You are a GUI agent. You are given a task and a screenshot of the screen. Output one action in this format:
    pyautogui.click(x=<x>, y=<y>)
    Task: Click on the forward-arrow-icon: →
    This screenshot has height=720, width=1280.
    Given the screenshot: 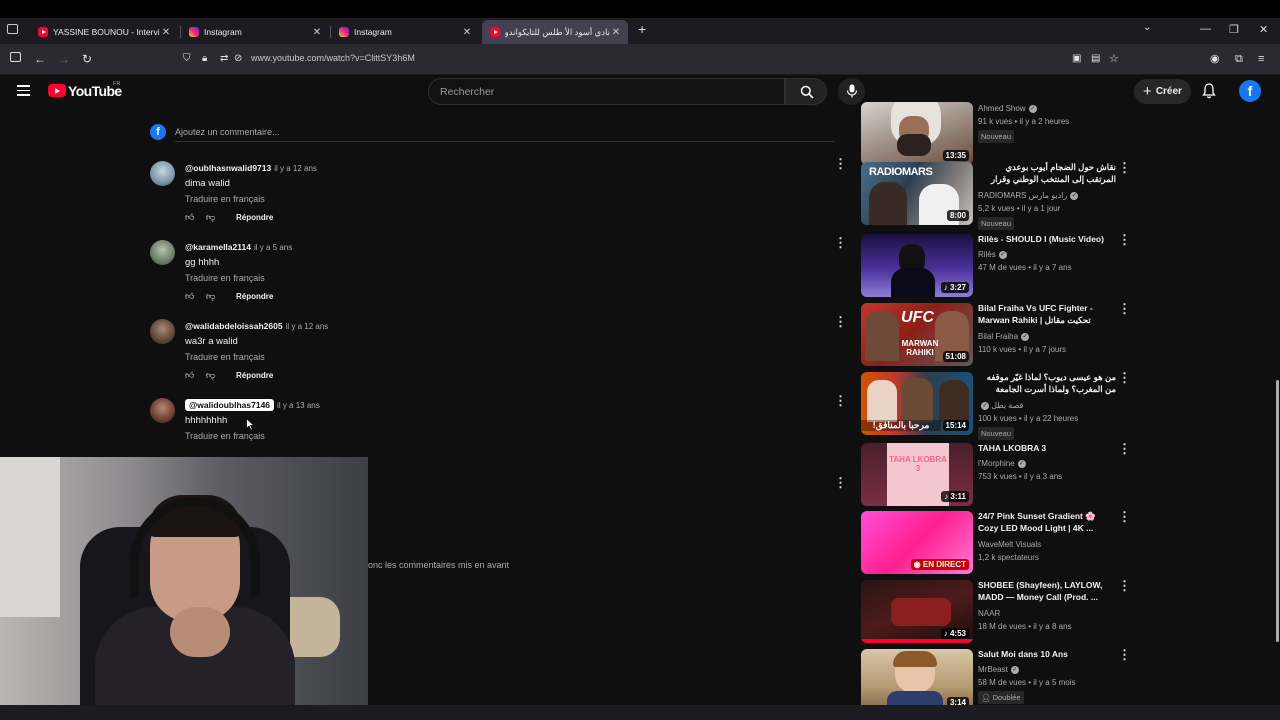 What is the action you would take?
    pyautogui.click(x=64, y=59)
    